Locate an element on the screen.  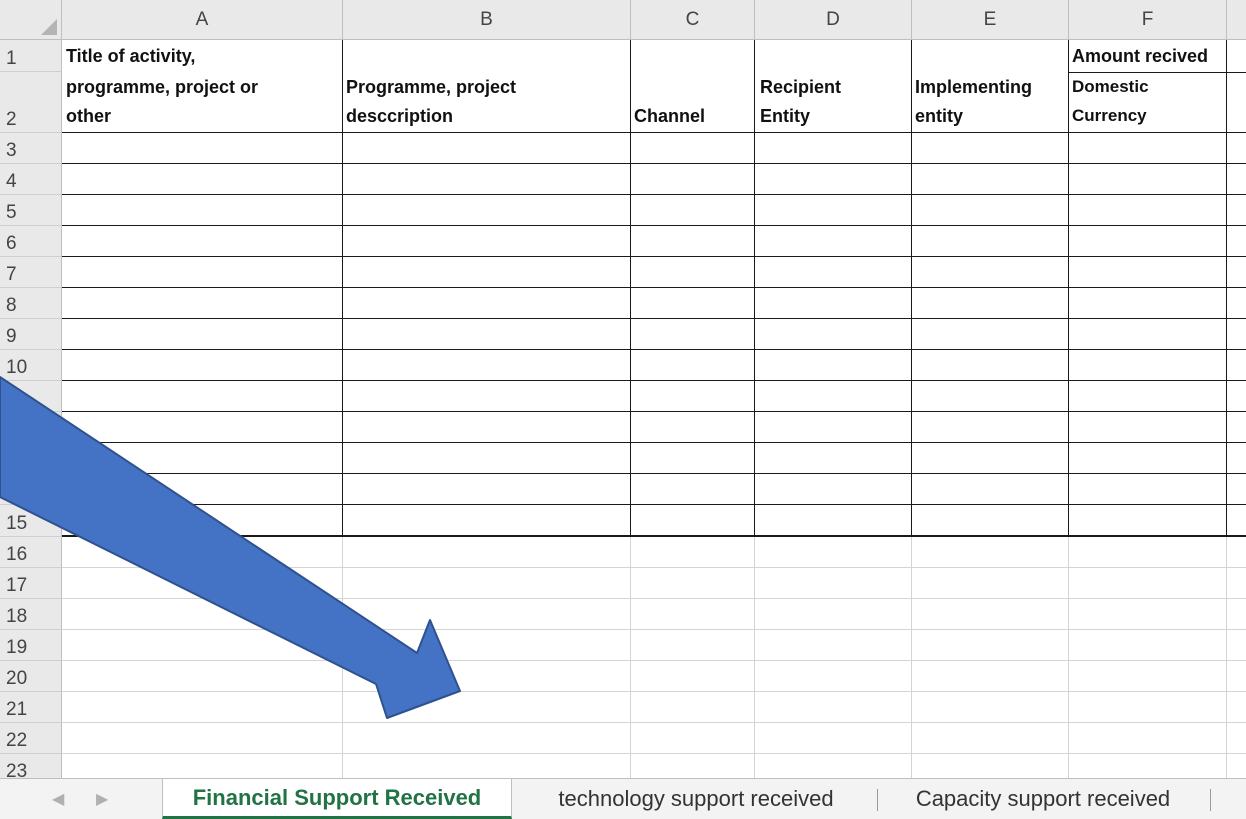
row-header-16: 16 is located at coordinates (31, 552).